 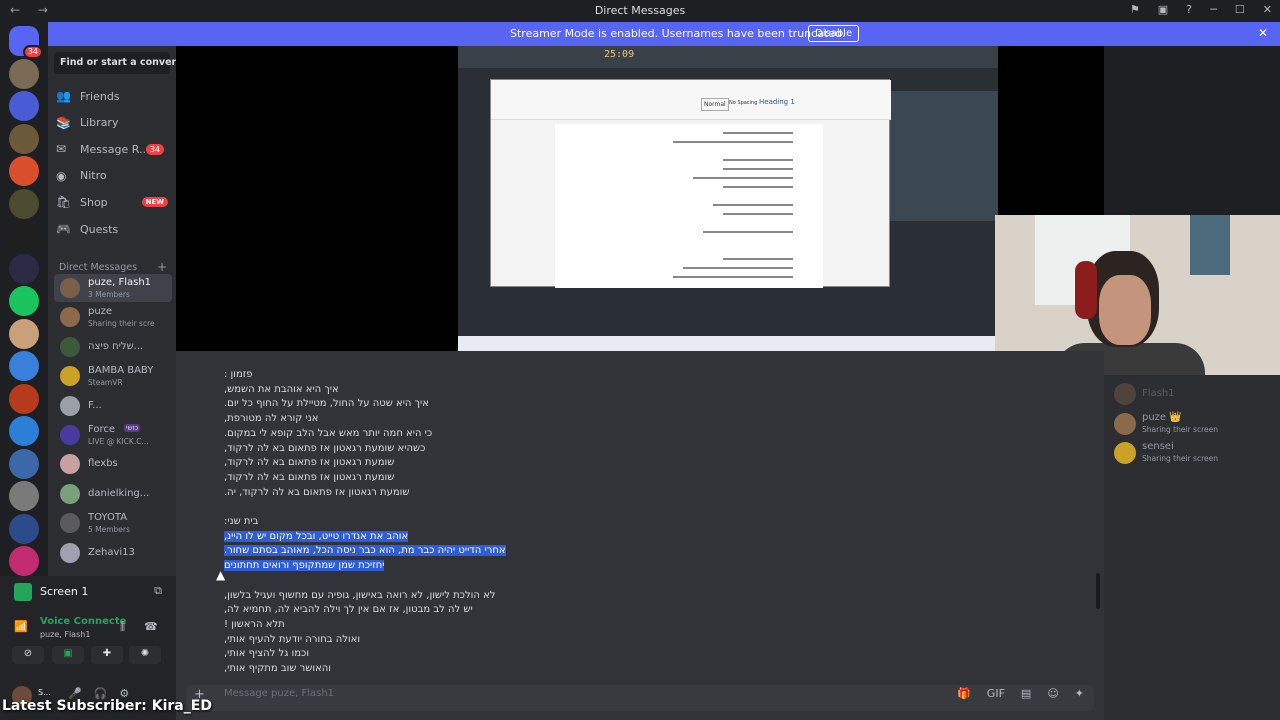 What do you see at coordinates (996, 693) in the screenshot?
I see `gif-icon: GIF` at bounding box center [996, 693].